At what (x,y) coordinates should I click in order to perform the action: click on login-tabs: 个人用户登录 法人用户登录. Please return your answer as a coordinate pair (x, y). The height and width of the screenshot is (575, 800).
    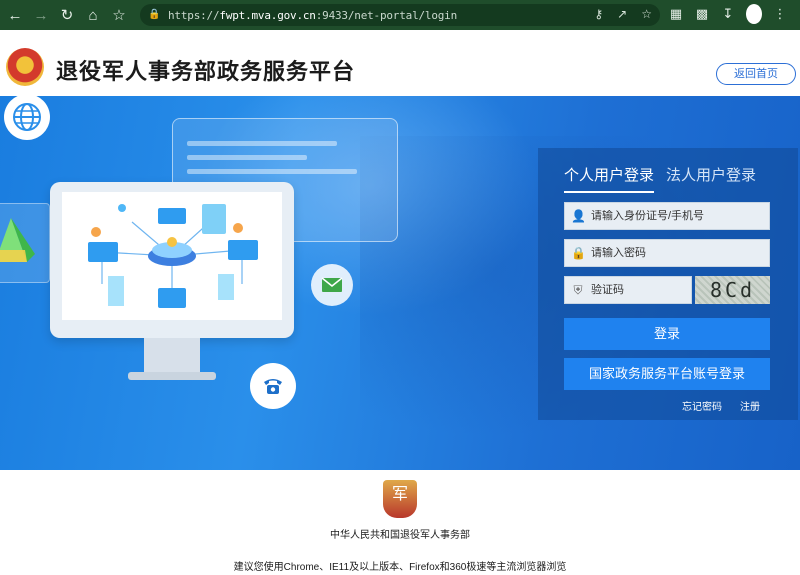
    Looking at the image, I should click on (660, 178).